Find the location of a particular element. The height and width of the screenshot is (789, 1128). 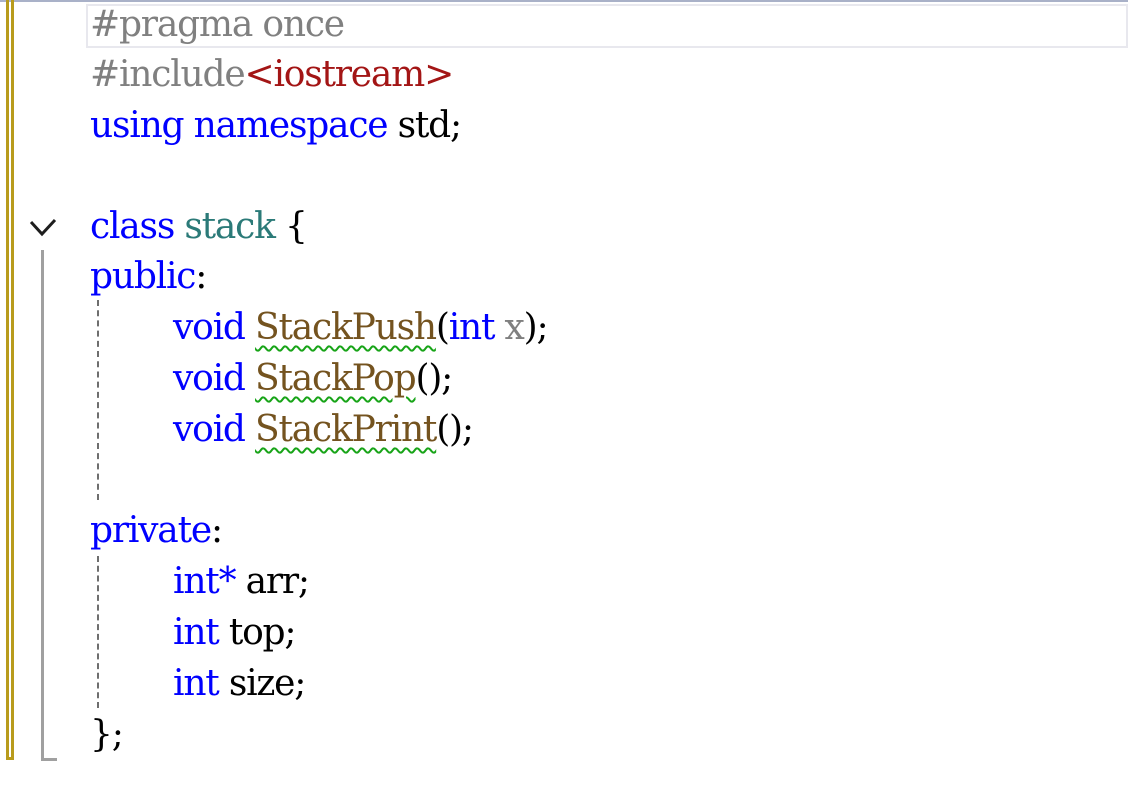

code-line-15: }; is located at coordinates (107, 735).